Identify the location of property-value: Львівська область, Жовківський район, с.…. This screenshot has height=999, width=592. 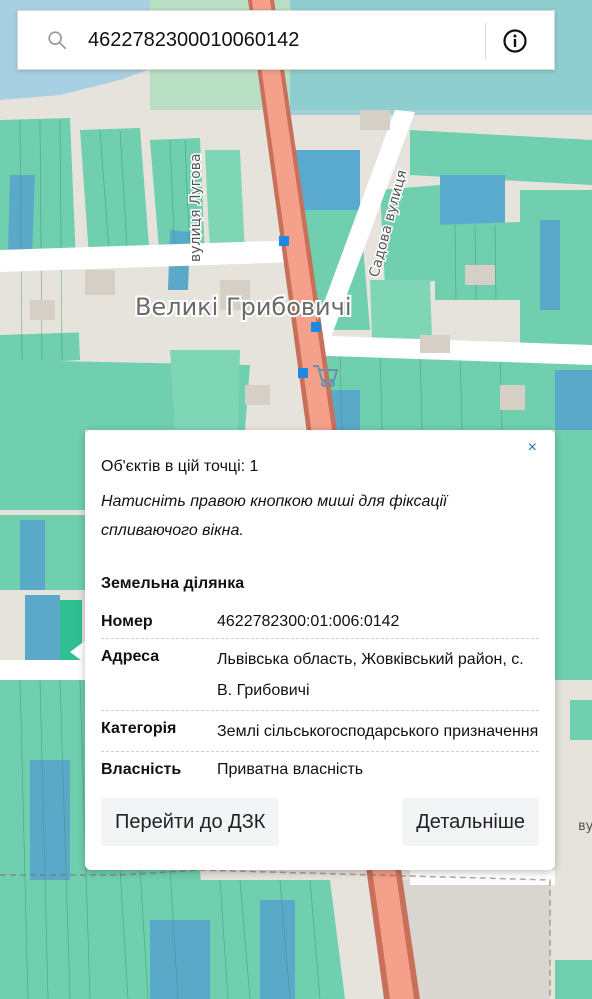
(370, 675).